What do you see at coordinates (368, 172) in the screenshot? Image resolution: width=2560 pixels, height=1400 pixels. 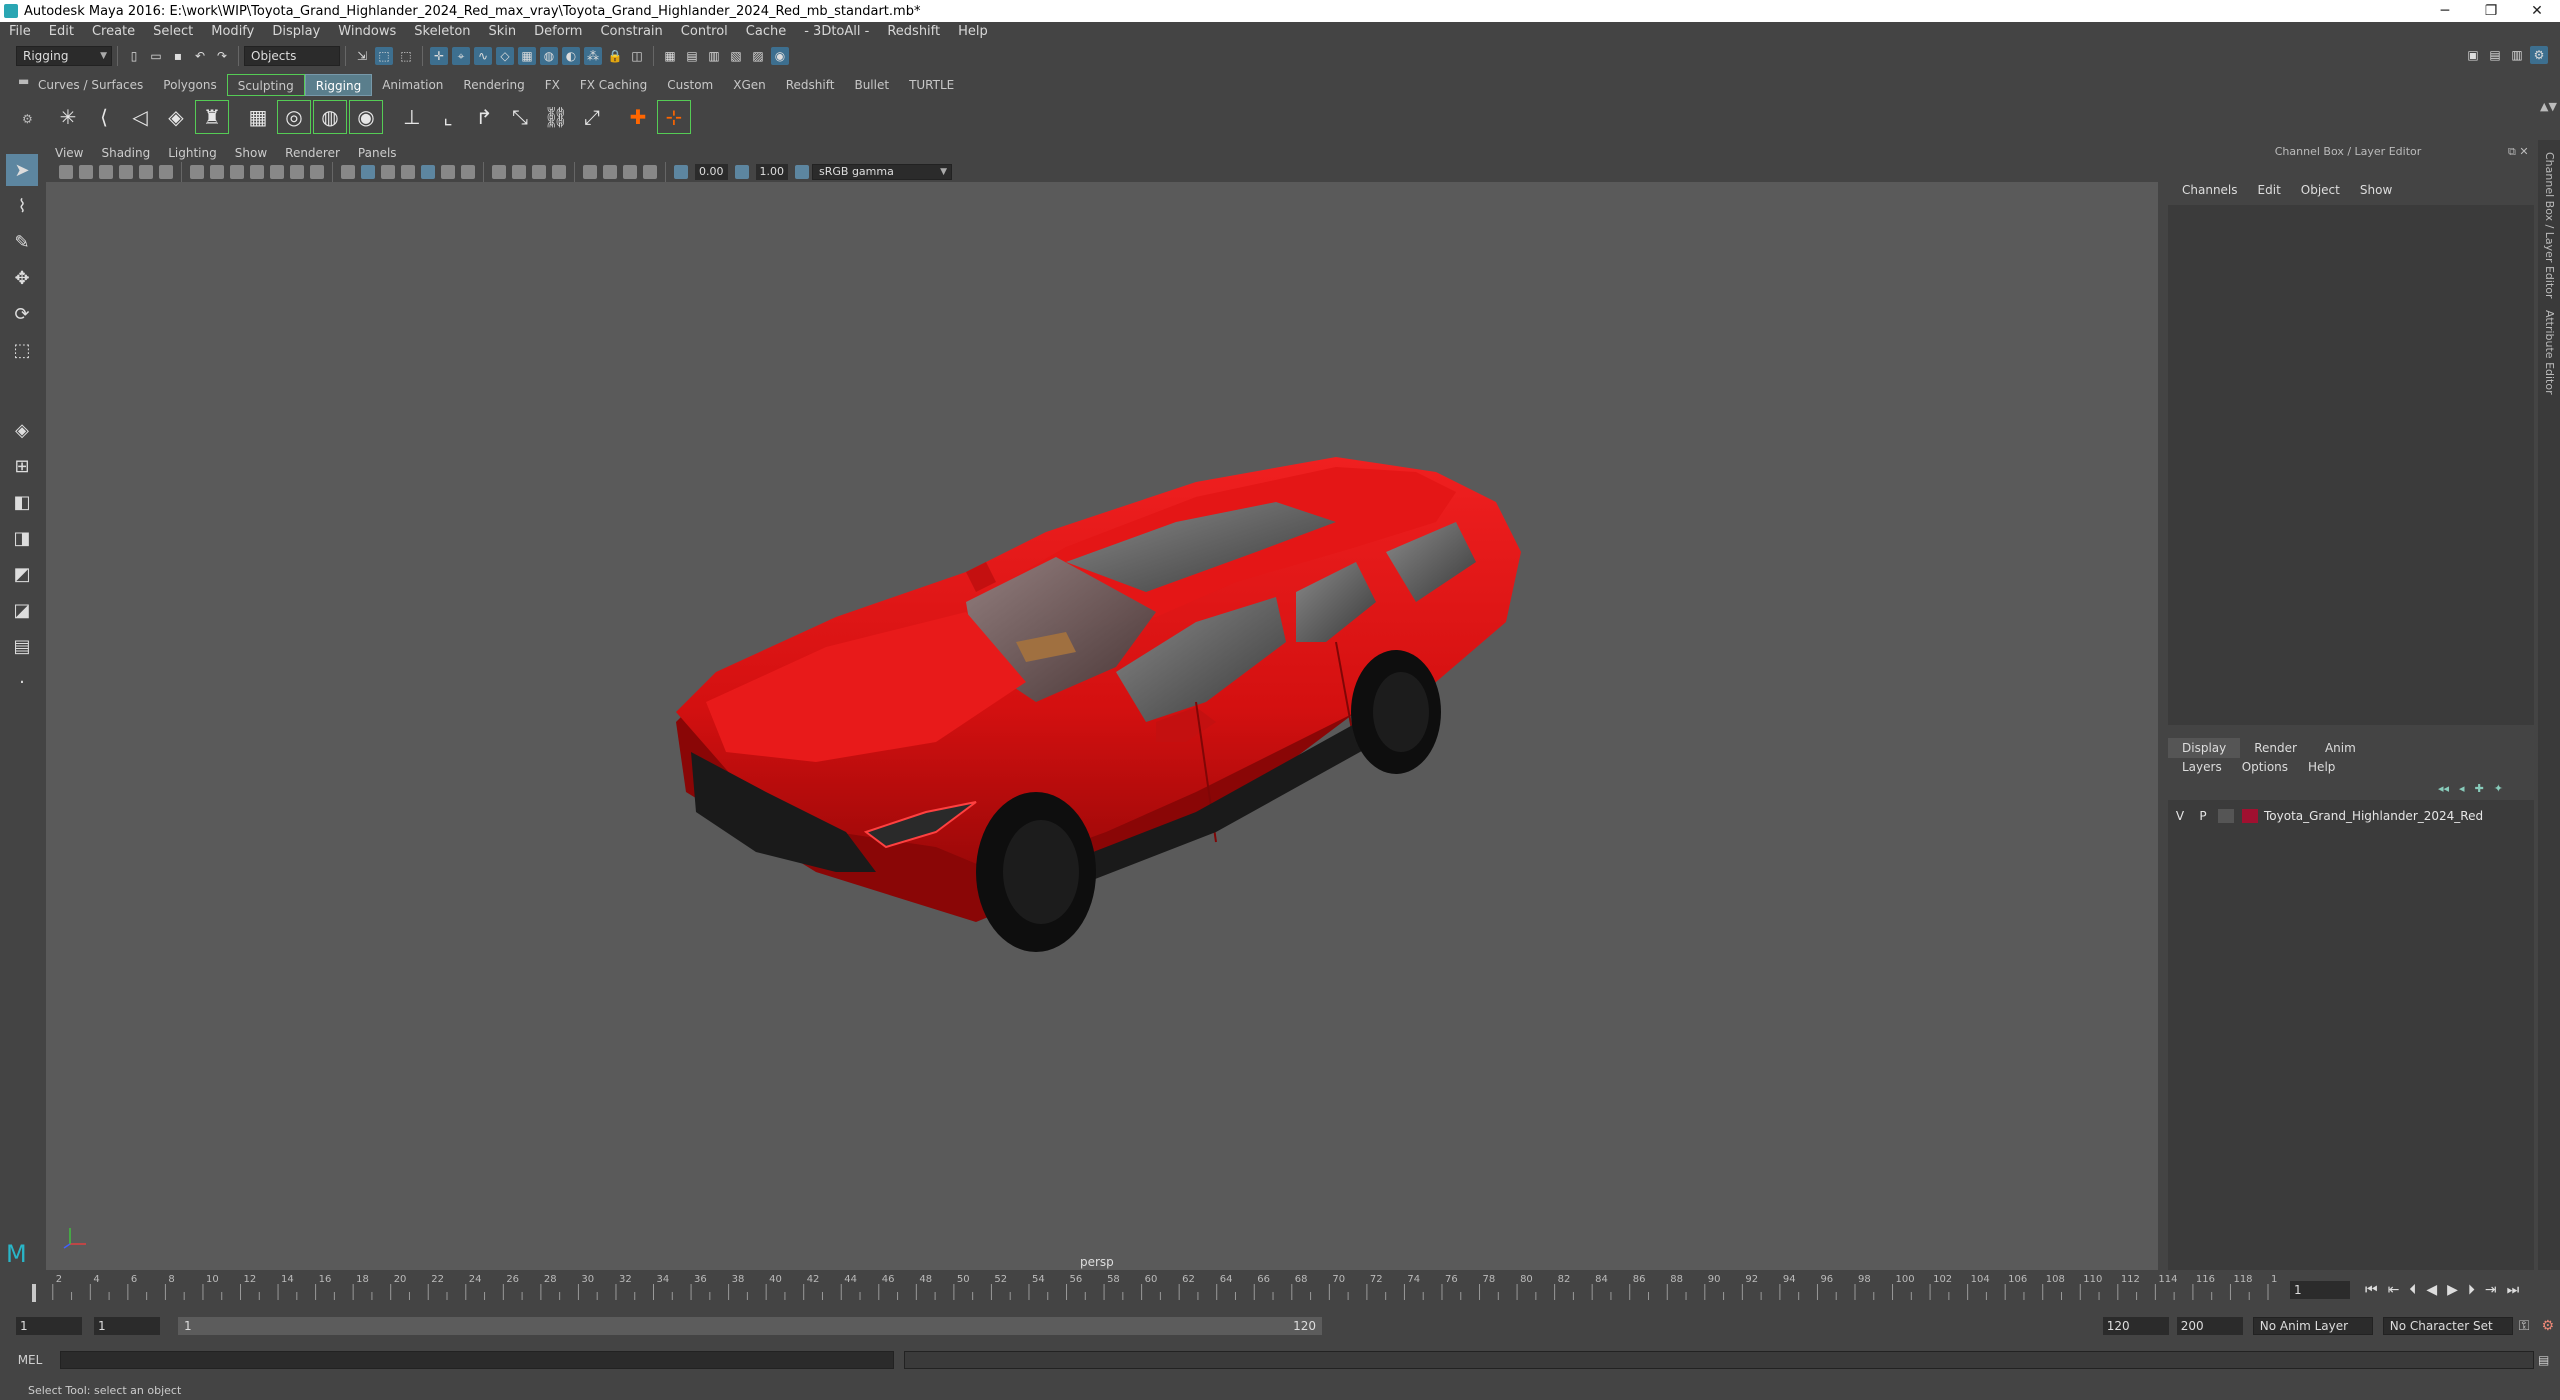 I see `smooth-shade-icon` at bounding box center [368, 172].